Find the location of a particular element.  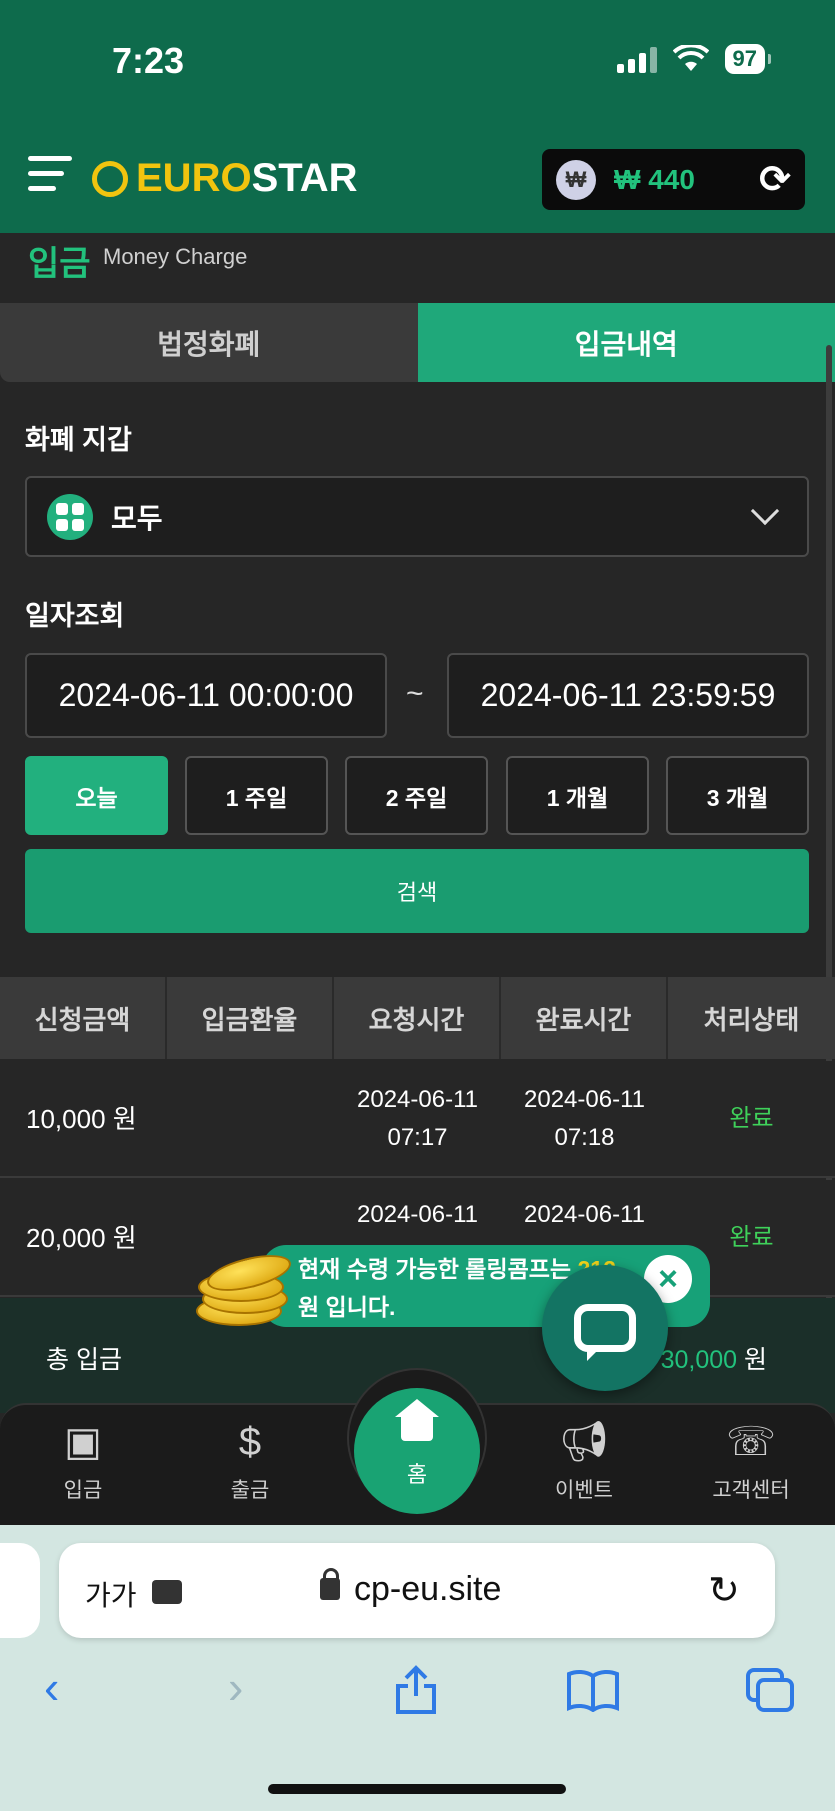

reload-icon: ↻ is located at coordinates (724, 1590).